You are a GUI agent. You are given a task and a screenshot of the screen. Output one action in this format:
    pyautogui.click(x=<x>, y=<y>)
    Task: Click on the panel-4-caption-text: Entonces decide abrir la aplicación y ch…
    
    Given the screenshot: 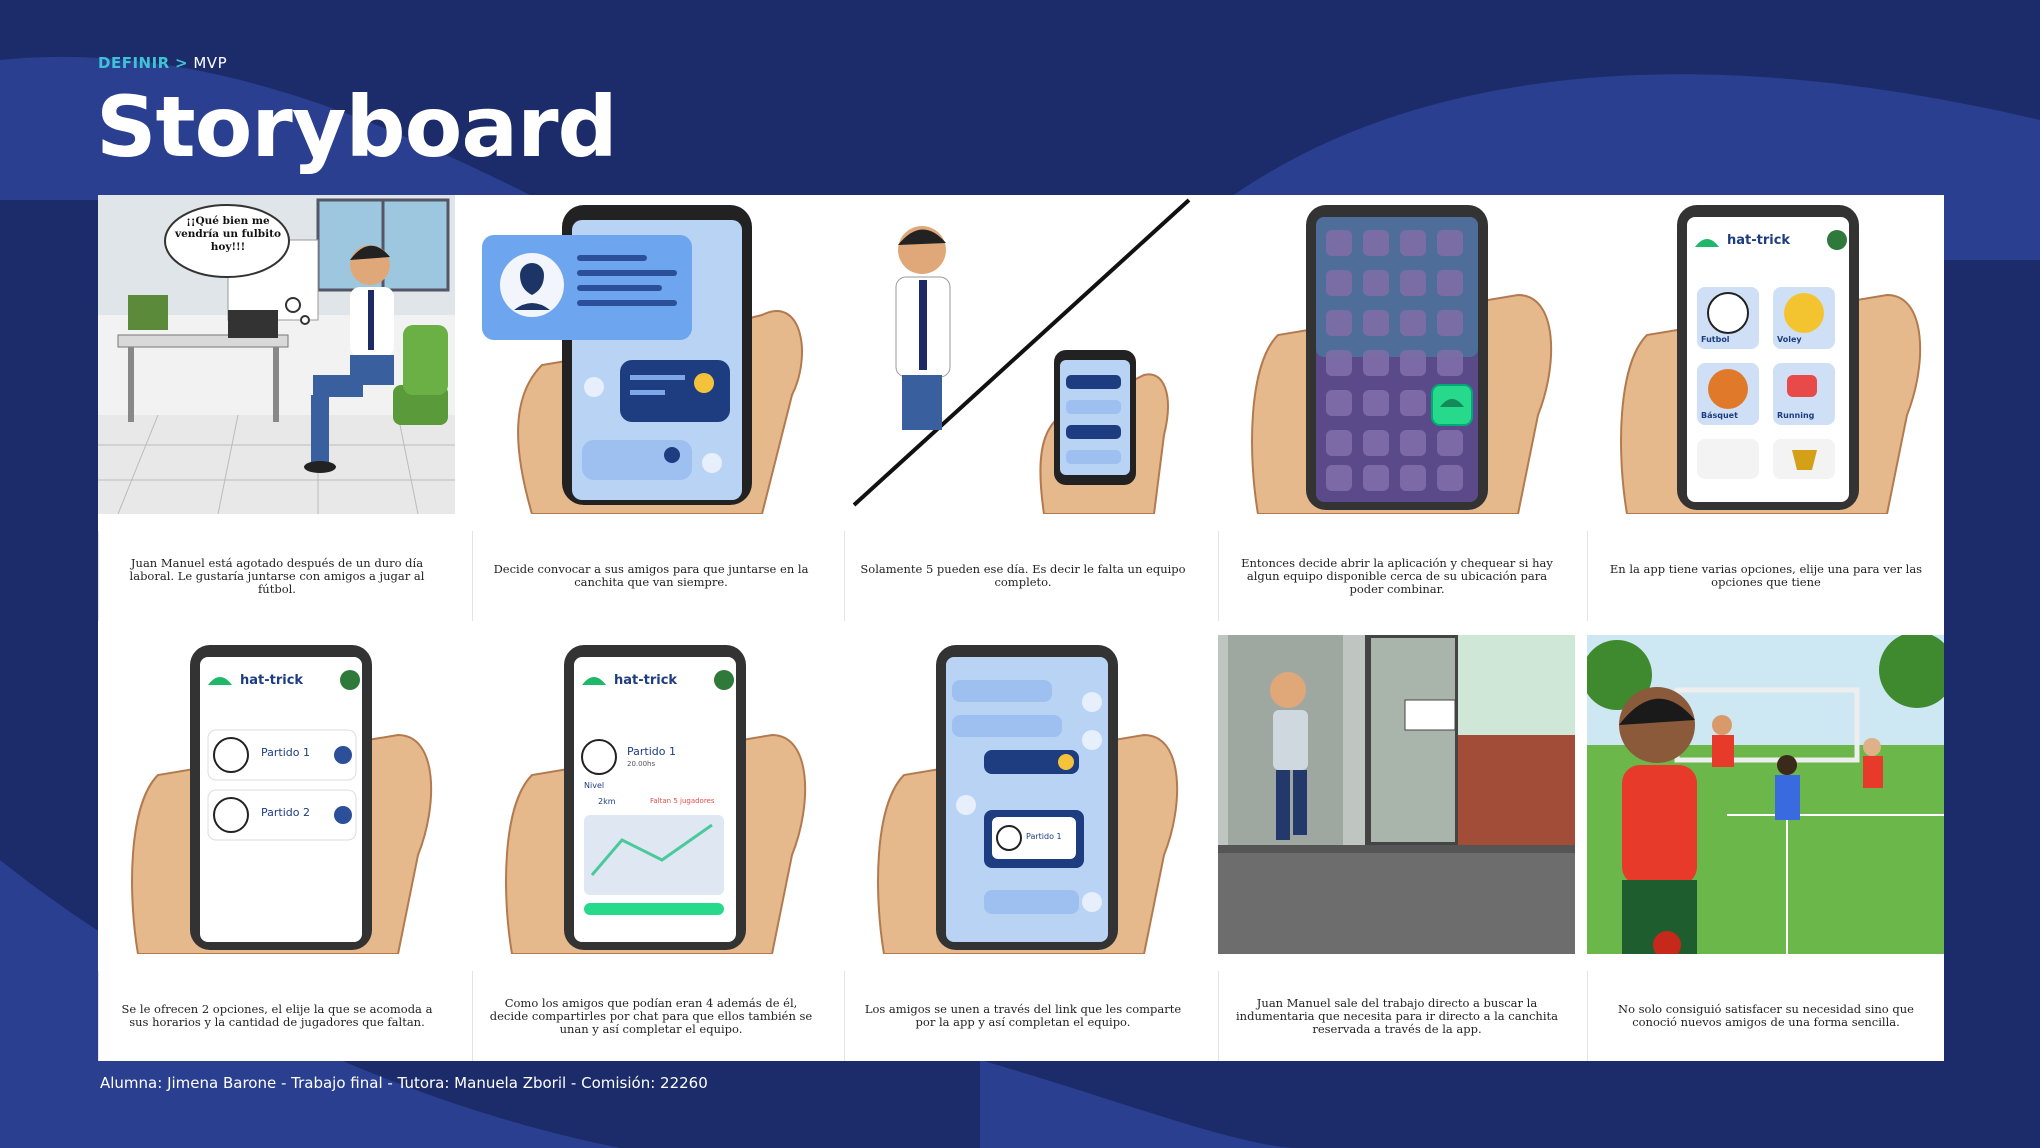 What is the action you would take?
    pyautogui.click(x=1397, y=575)
    